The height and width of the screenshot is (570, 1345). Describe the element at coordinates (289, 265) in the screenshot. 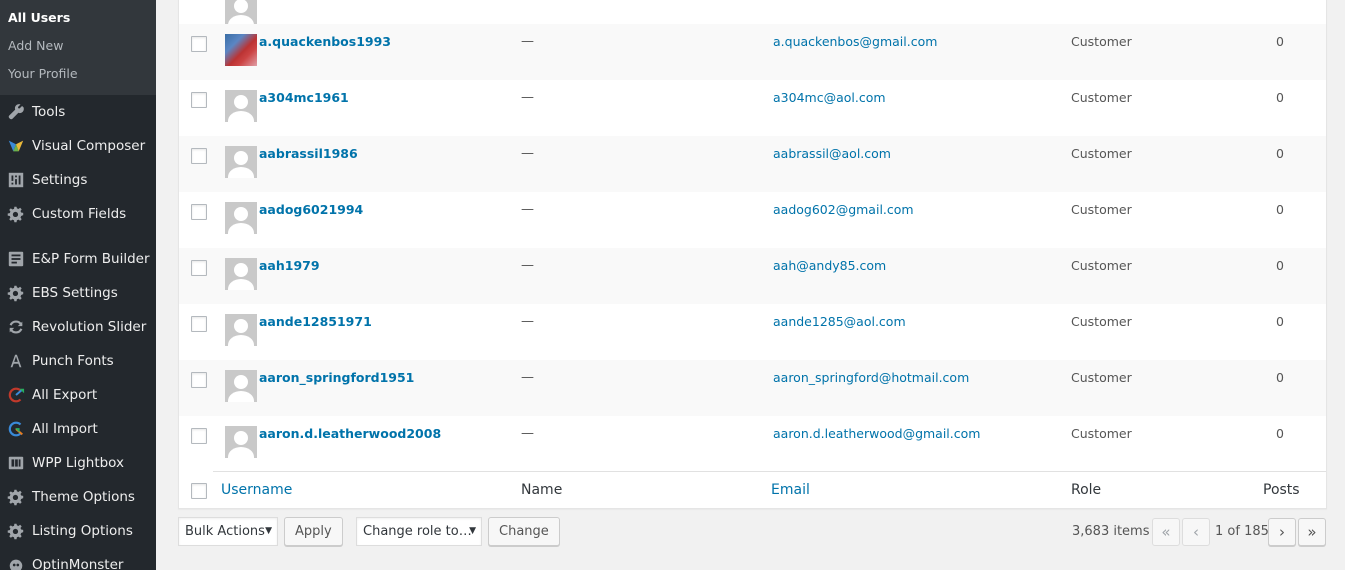

I see `username-link: aah1979` at that location.